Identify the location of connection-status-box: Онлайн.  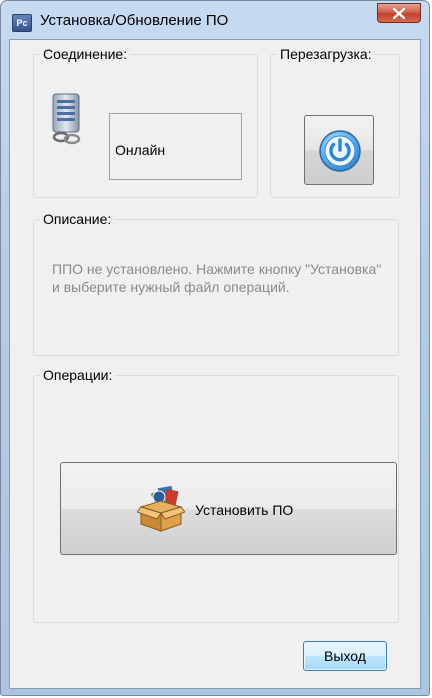
(175, 146).